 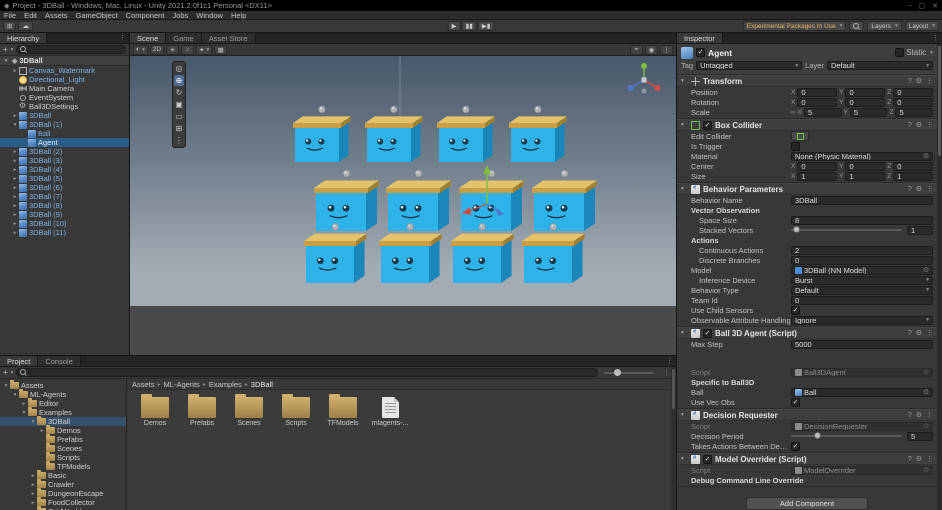 What do you see at coordinates (822, 112) in the screenshot?
I see `x-number-field: 5` at bounding box center [822, 112].